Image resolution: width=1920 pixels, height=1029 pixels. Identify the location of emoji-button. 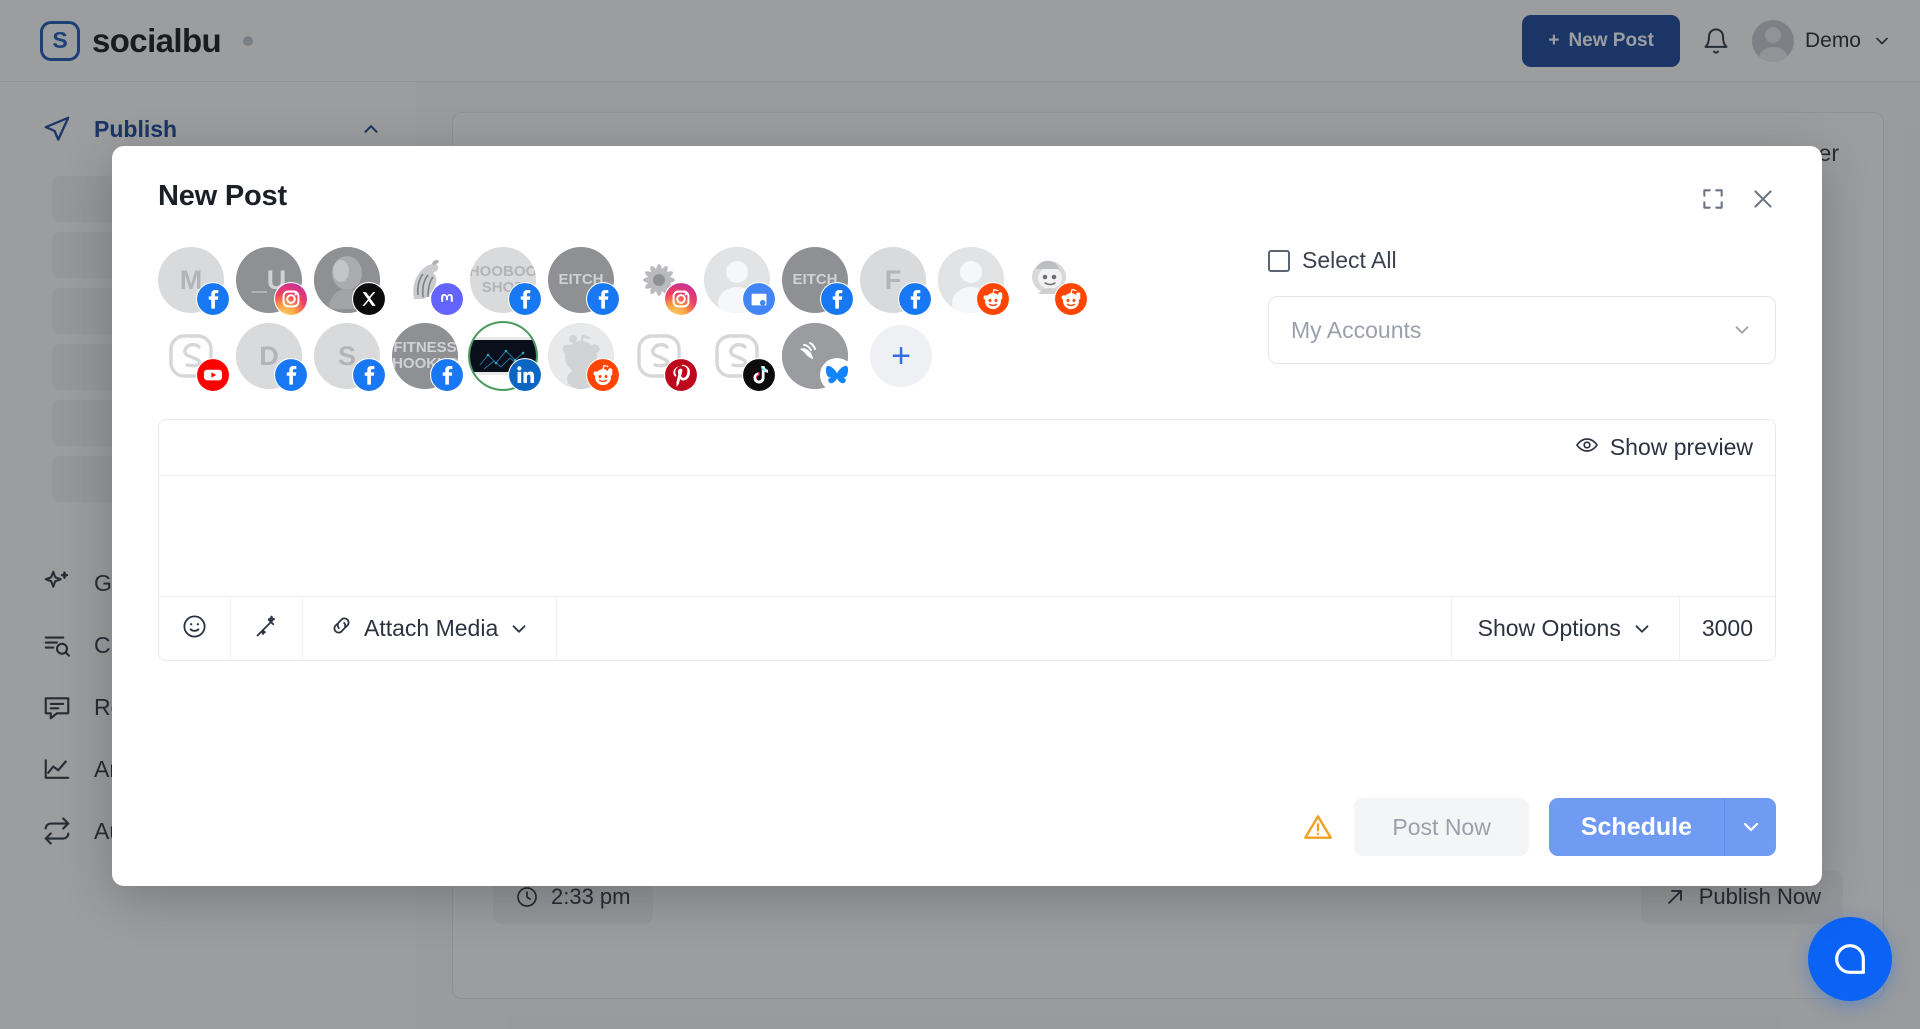
(195, 628).